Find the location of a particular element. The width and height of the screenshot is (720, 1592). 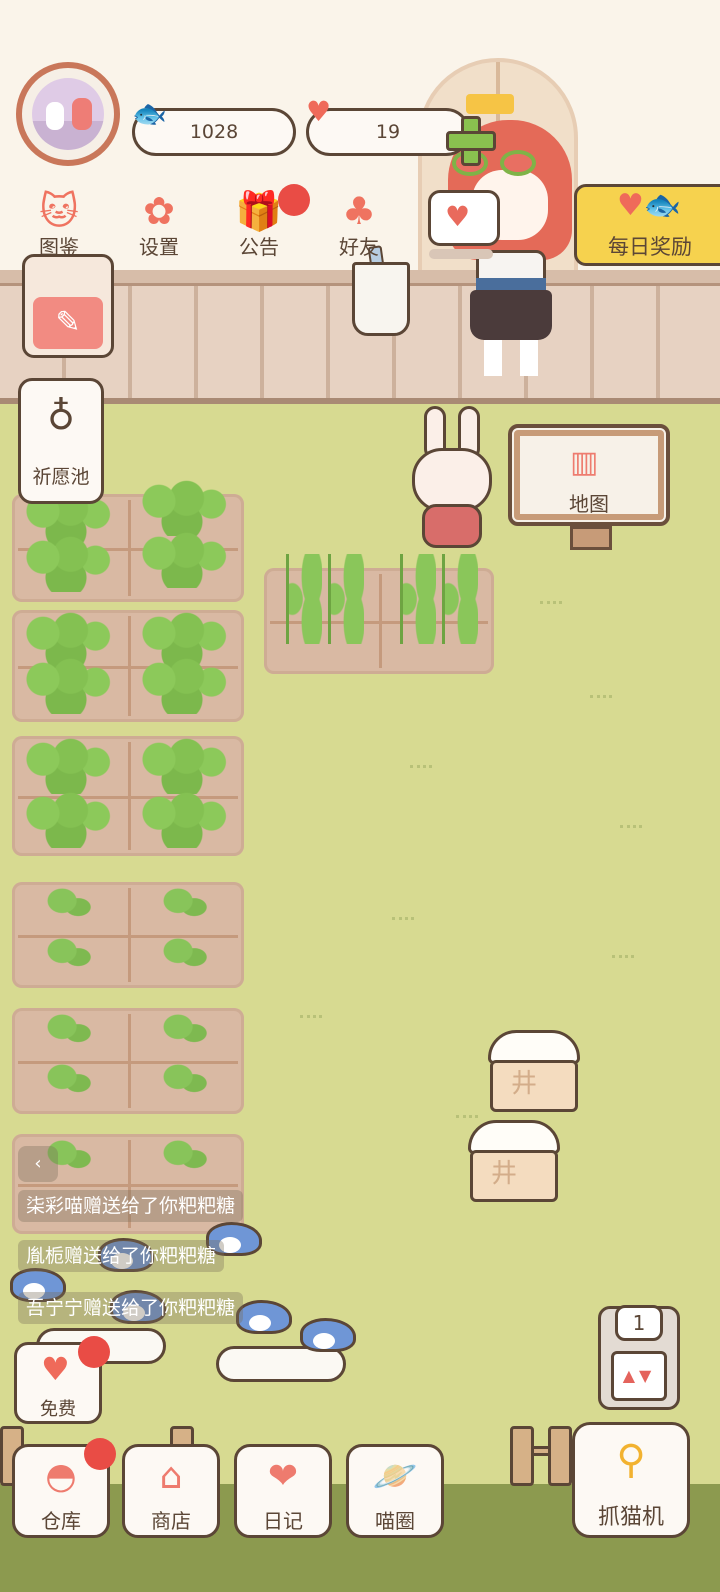

heart-count: 19 is located at coordinates (388, 132).